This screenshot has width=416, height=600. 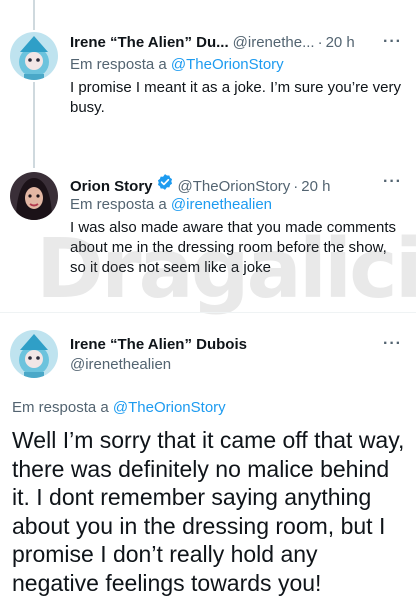 I want to click on divider, so click(x=208, y=312).